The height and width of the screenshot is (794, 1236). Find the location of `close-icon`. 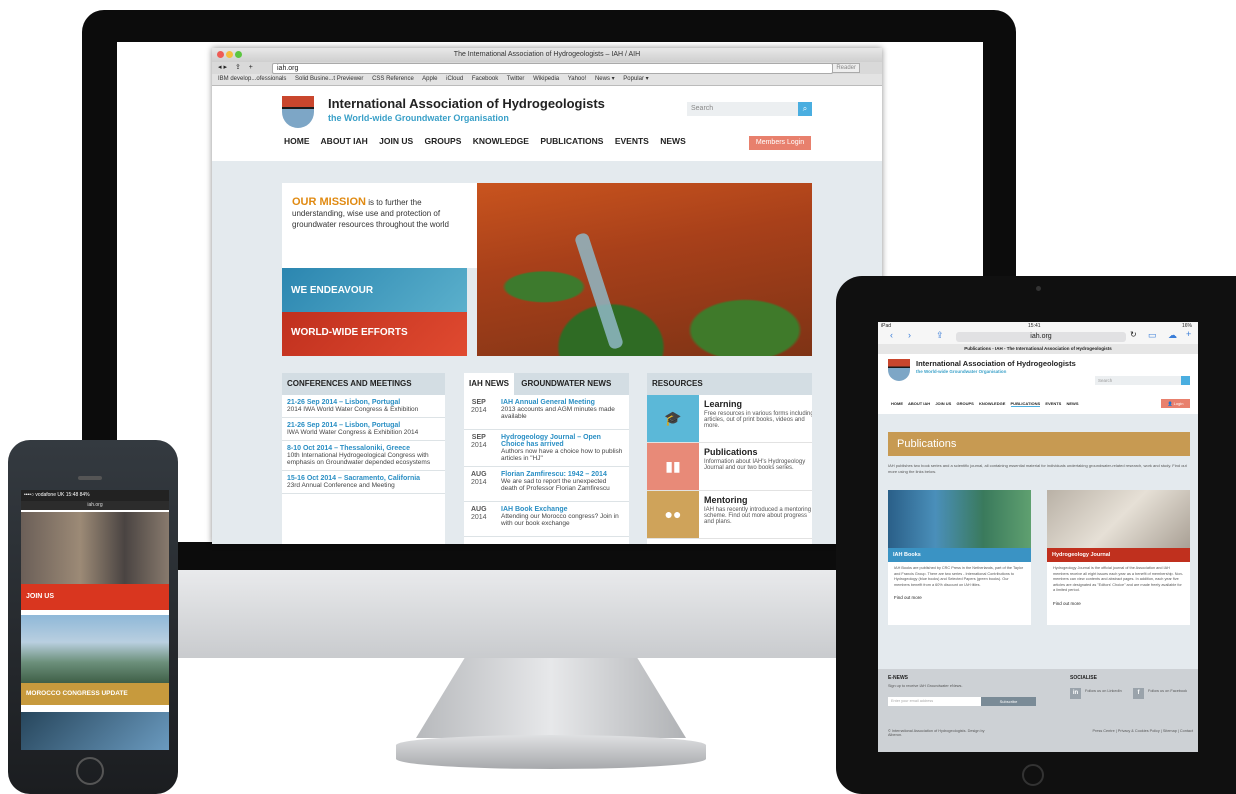

close-icon is located at coordinates (220, 54).